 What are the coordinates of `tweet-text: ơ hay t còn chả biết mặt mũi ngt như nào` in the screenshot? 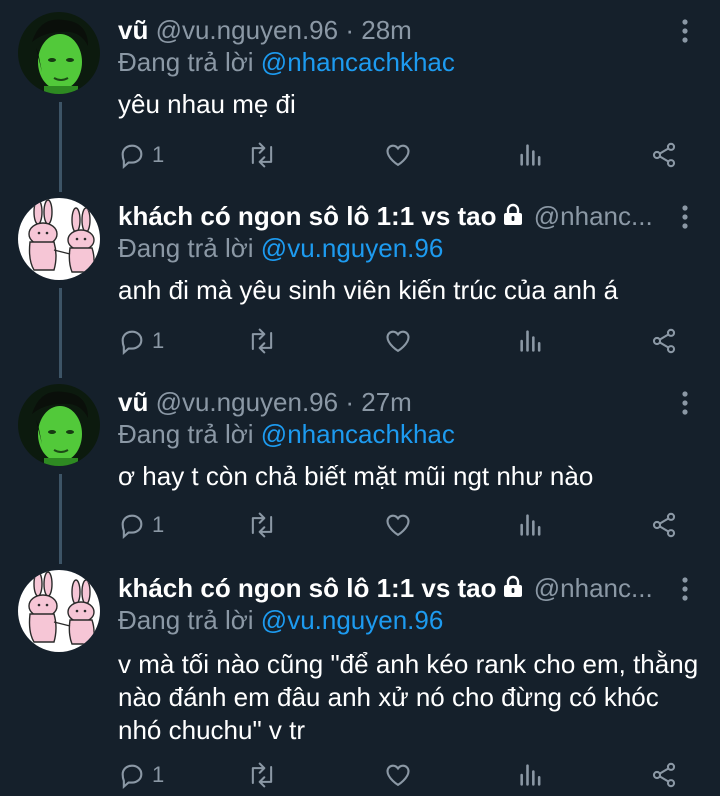 It's located at (356, 476).